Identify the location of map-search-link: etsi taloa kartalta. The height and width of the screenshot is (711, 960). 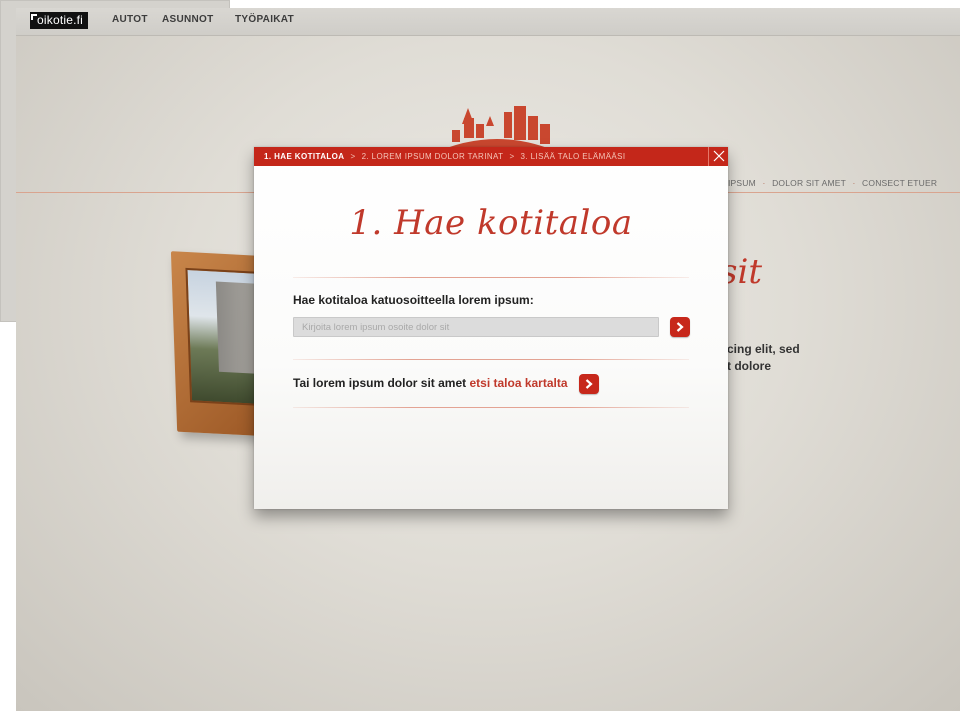
(518, 383).